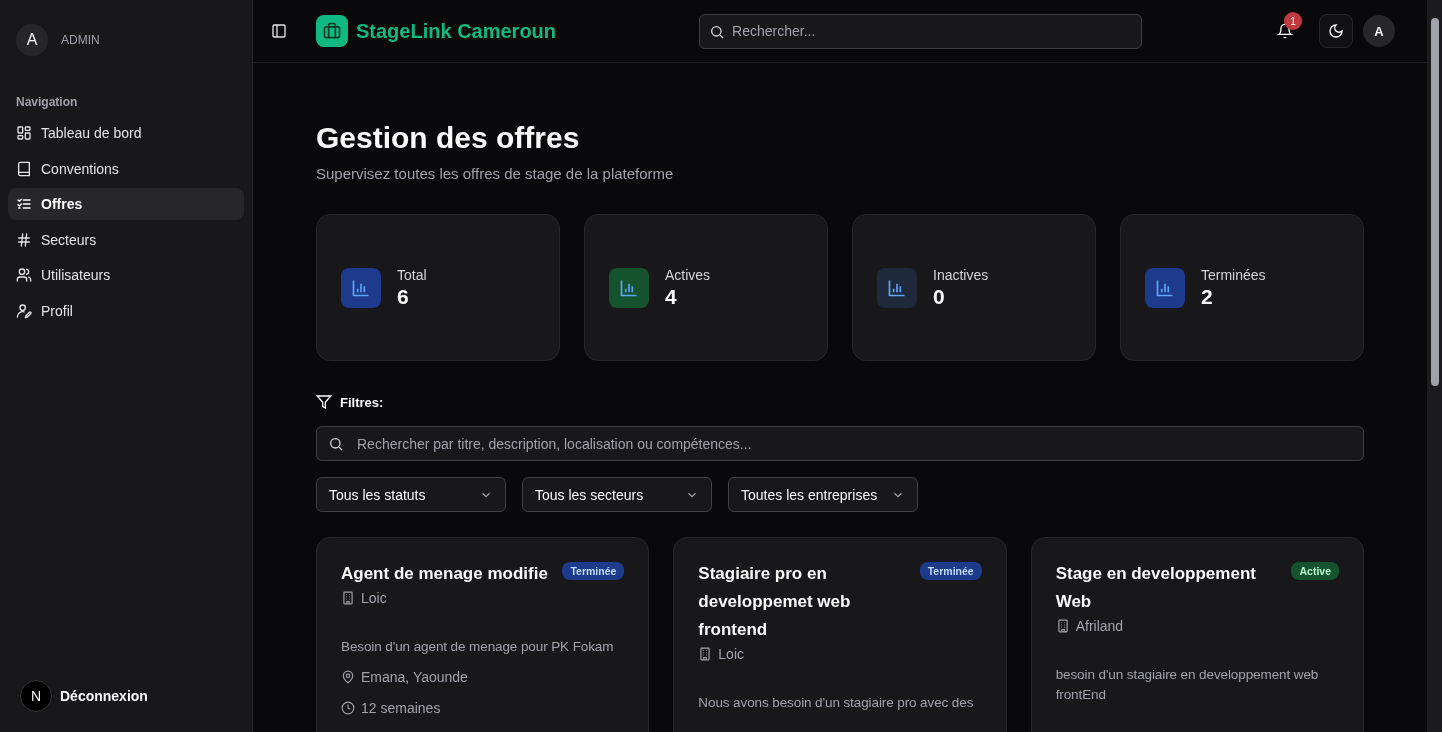  Describe the element at coordinates (403, 296) in the screenshot. I see `stat-value: 6` at that location.